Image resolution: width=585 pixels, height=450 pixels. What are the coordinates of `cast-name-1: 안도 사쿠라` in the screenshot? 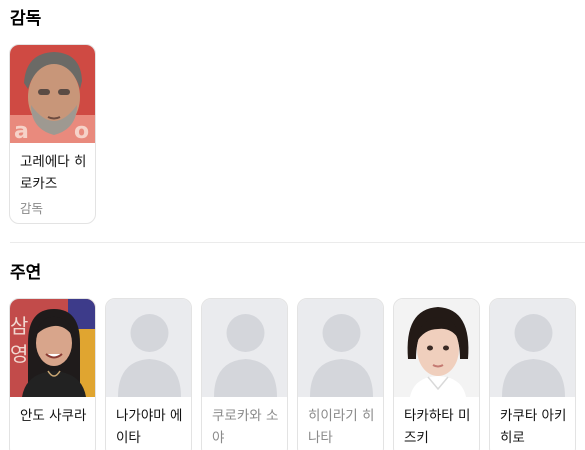 It's located at (53, 416).